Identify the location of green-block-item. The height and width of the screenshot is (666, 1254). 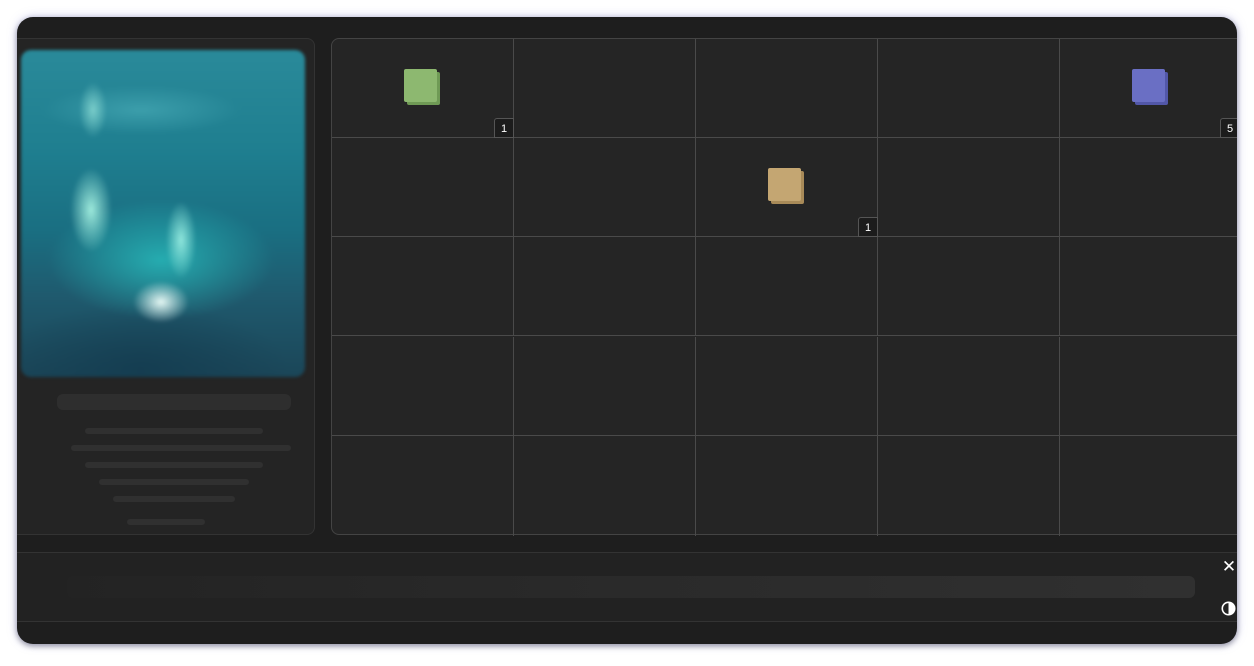
(422, 87).